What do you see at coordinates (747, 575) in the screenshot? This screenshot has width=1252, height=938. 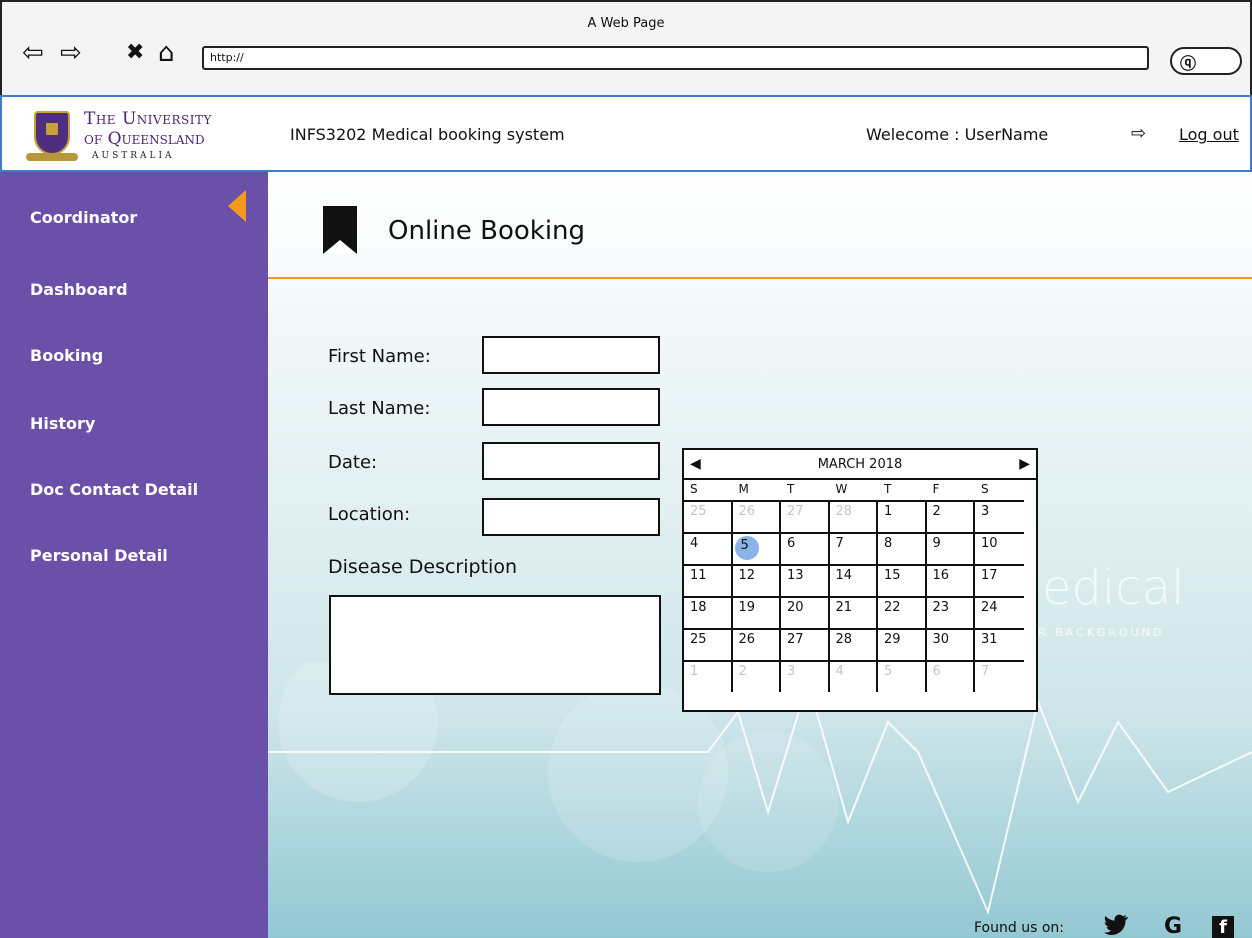 I see `calendar-day-label: 12` at bounding box center [747, 575].